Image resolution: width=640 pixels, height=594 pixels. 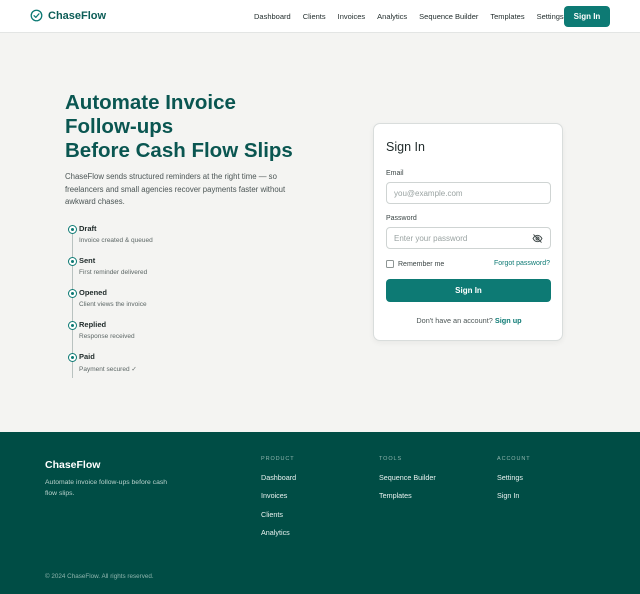 What do you see at coordinates (179, 150) in the screenshot?
I see `hero-title-line: Before Cash Flow Slips` at bounding box center [179, 150].